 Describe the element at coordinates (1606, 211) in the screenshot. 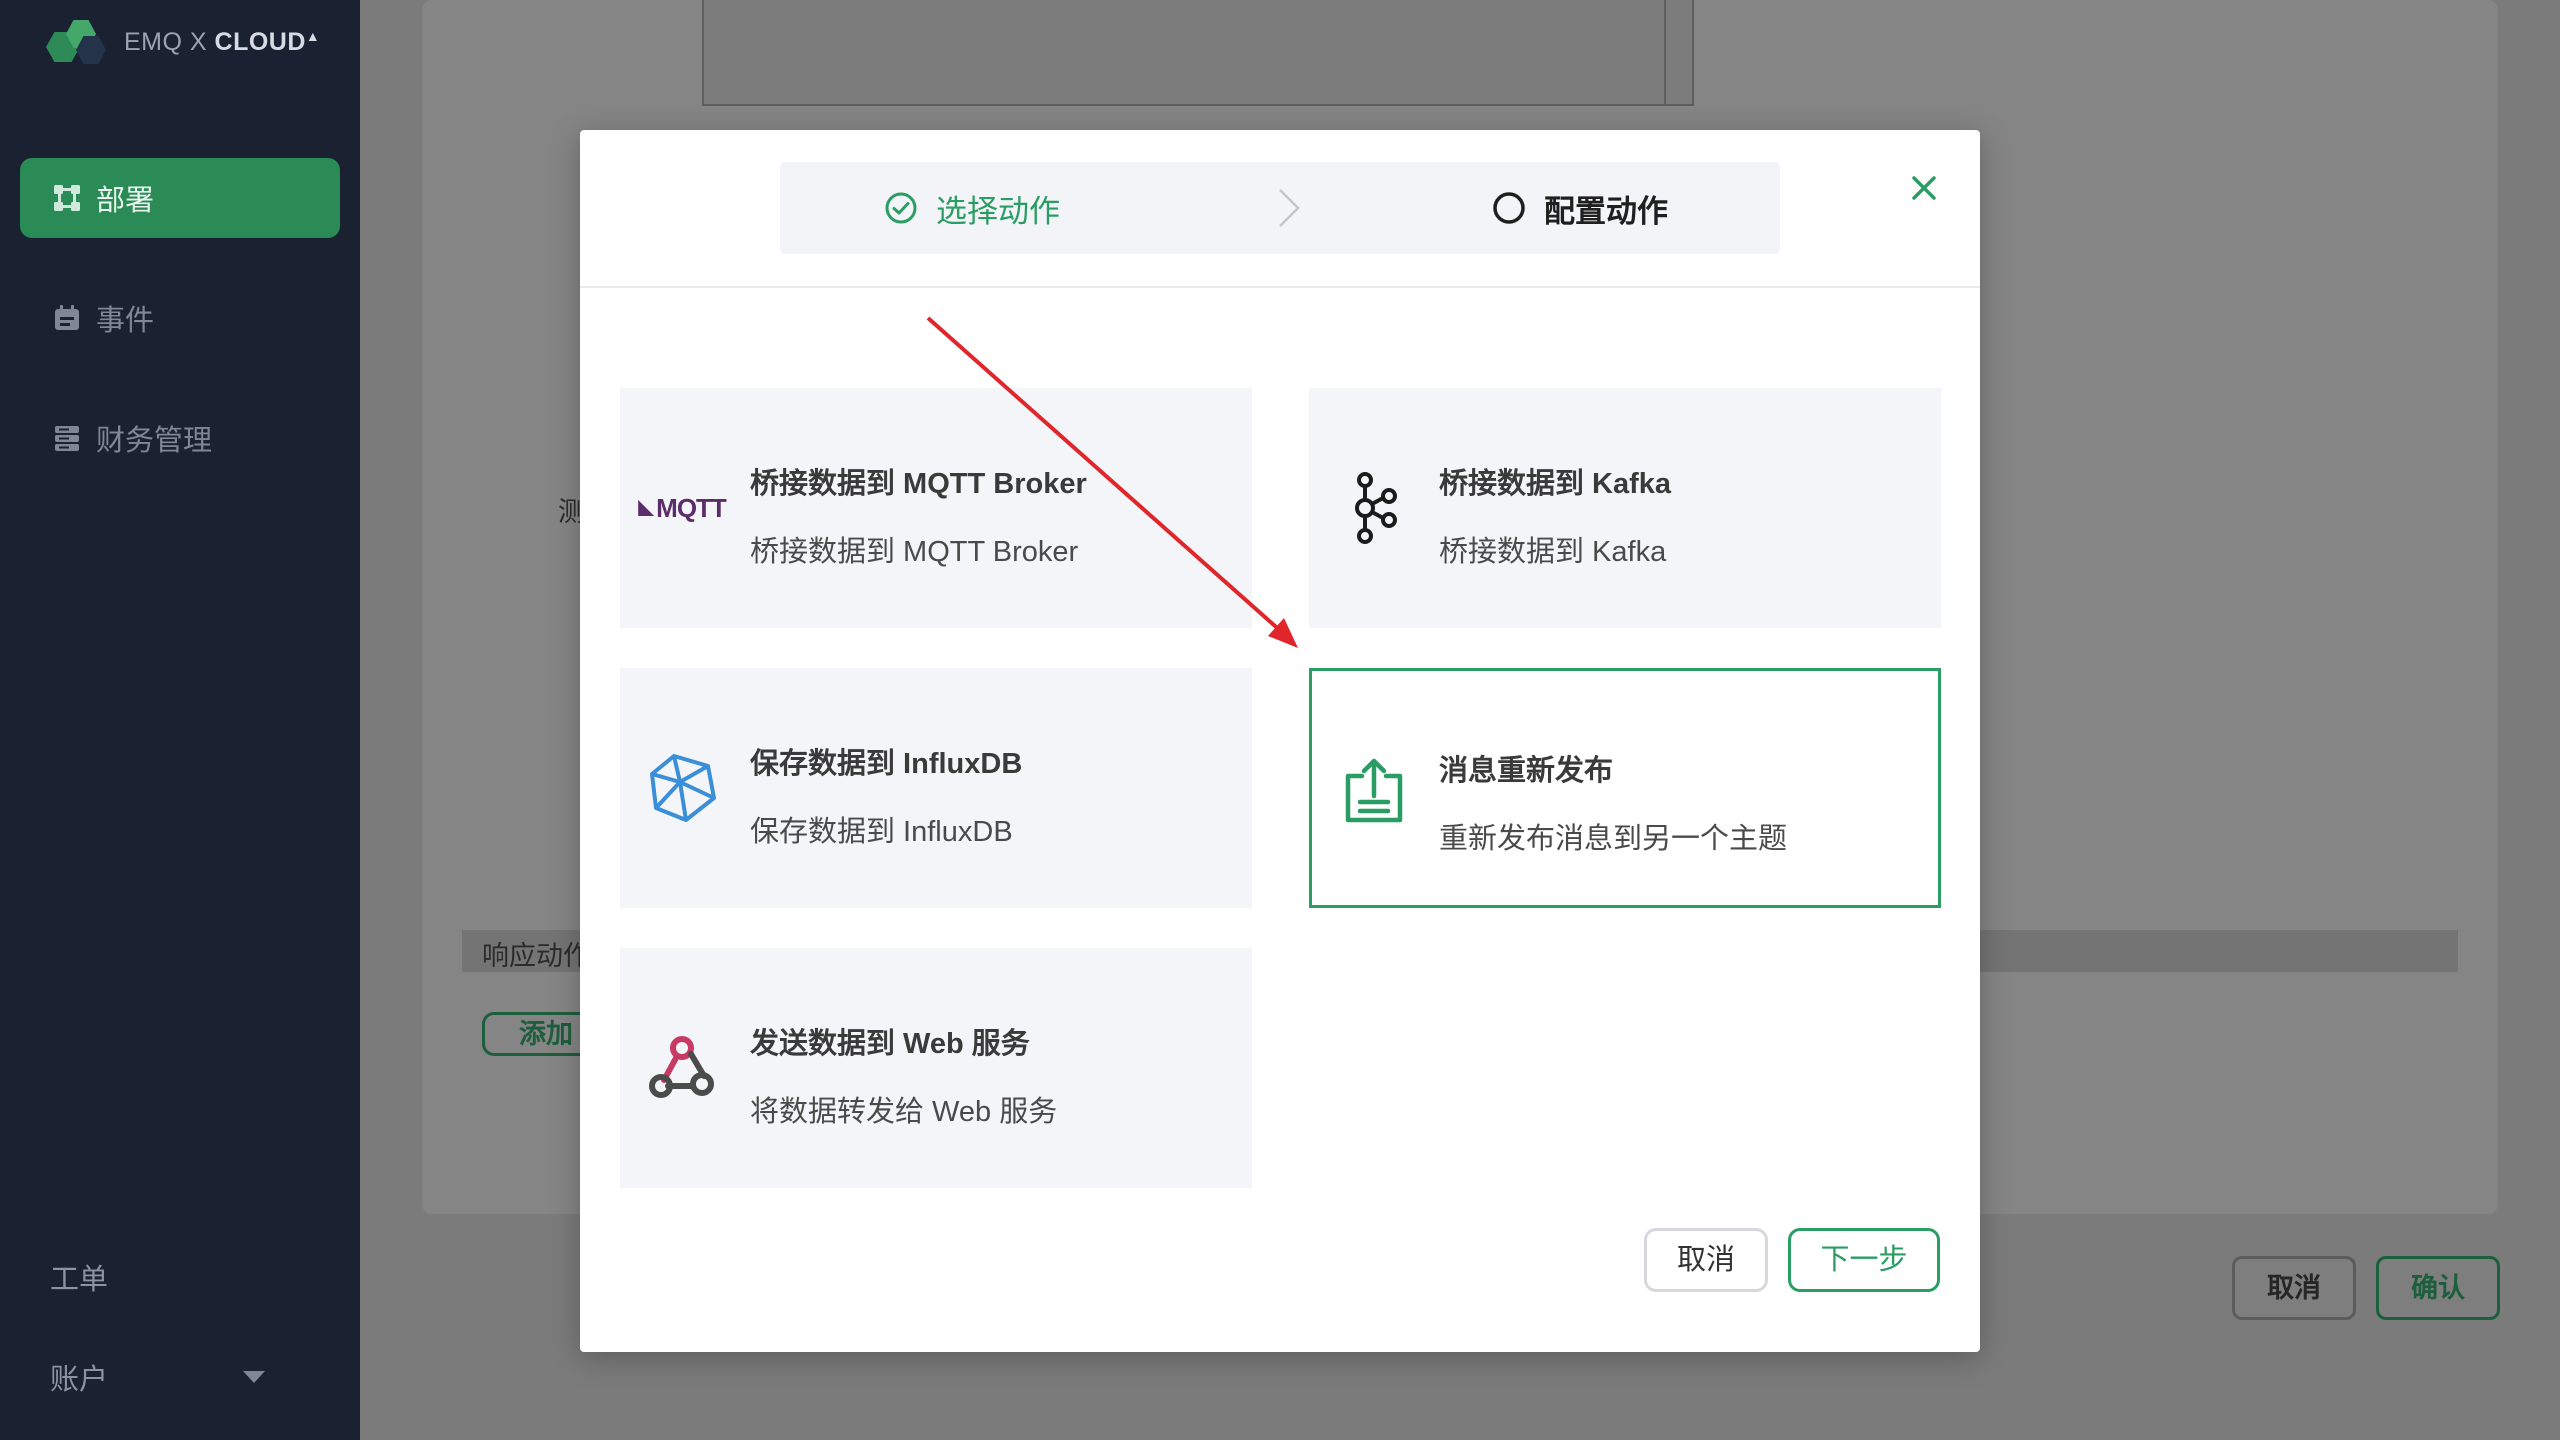

I see `step-label: 配置动作` at that location.